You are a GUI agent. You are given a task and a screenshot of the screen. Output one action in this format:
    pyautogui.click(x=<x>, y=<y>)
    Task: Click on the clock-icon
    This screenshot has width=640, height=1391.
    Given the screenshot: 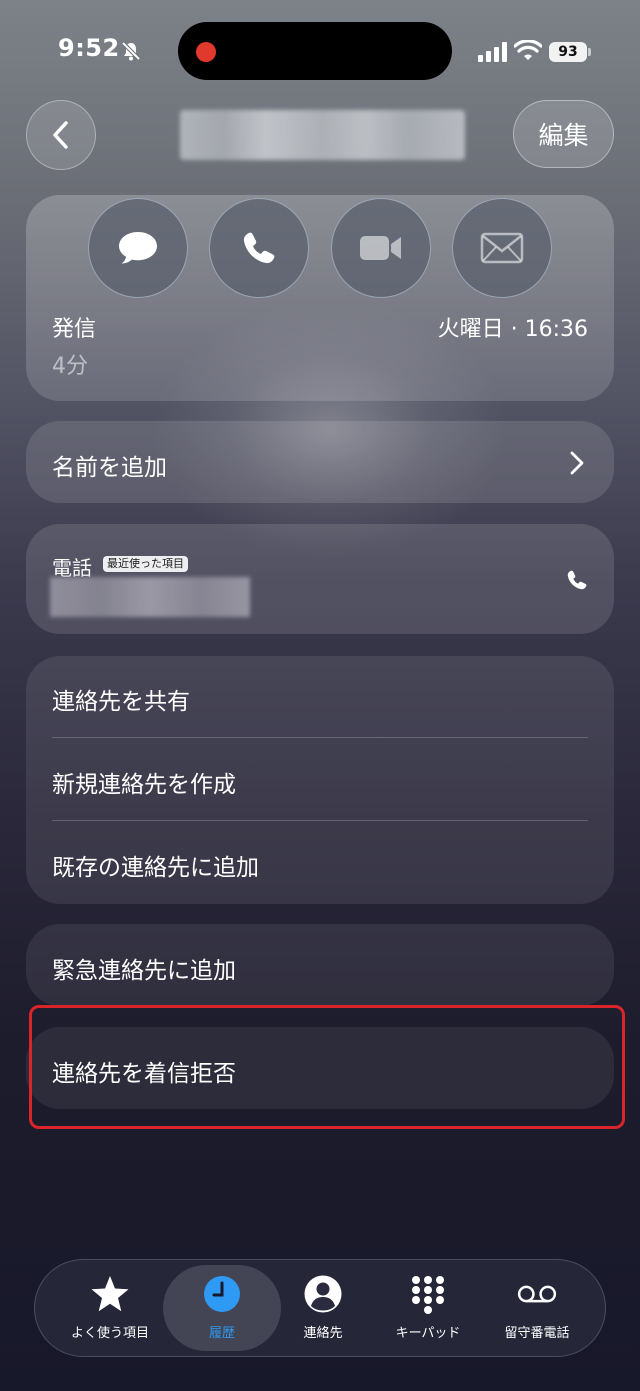 What is the action you would take?
    pyautogui.click(x=222, y=1294)
    